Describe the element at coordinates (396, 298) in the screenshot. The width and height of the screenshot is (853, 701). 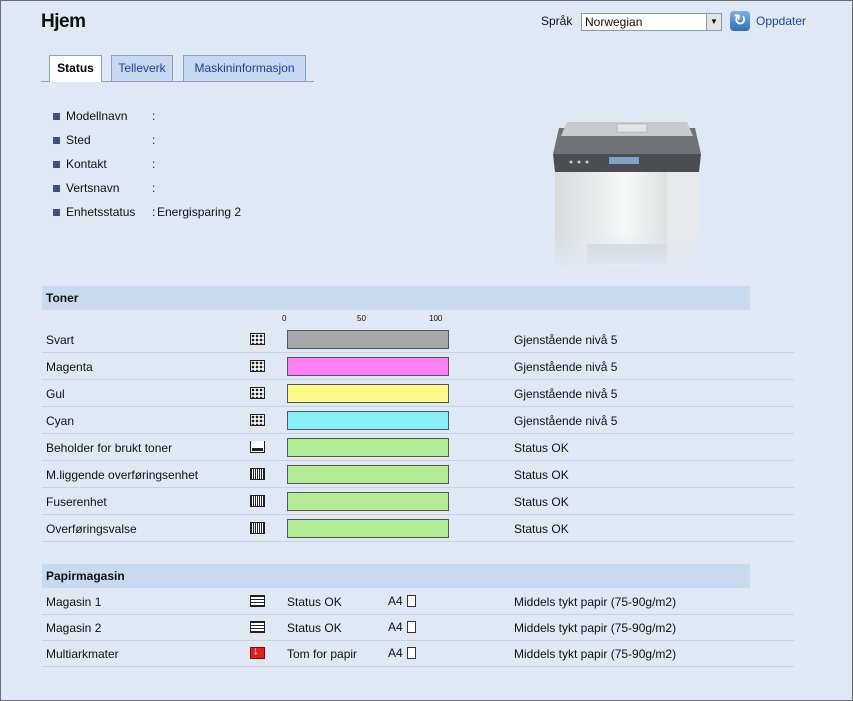
I see `toner-section-header: Toner` at that location.